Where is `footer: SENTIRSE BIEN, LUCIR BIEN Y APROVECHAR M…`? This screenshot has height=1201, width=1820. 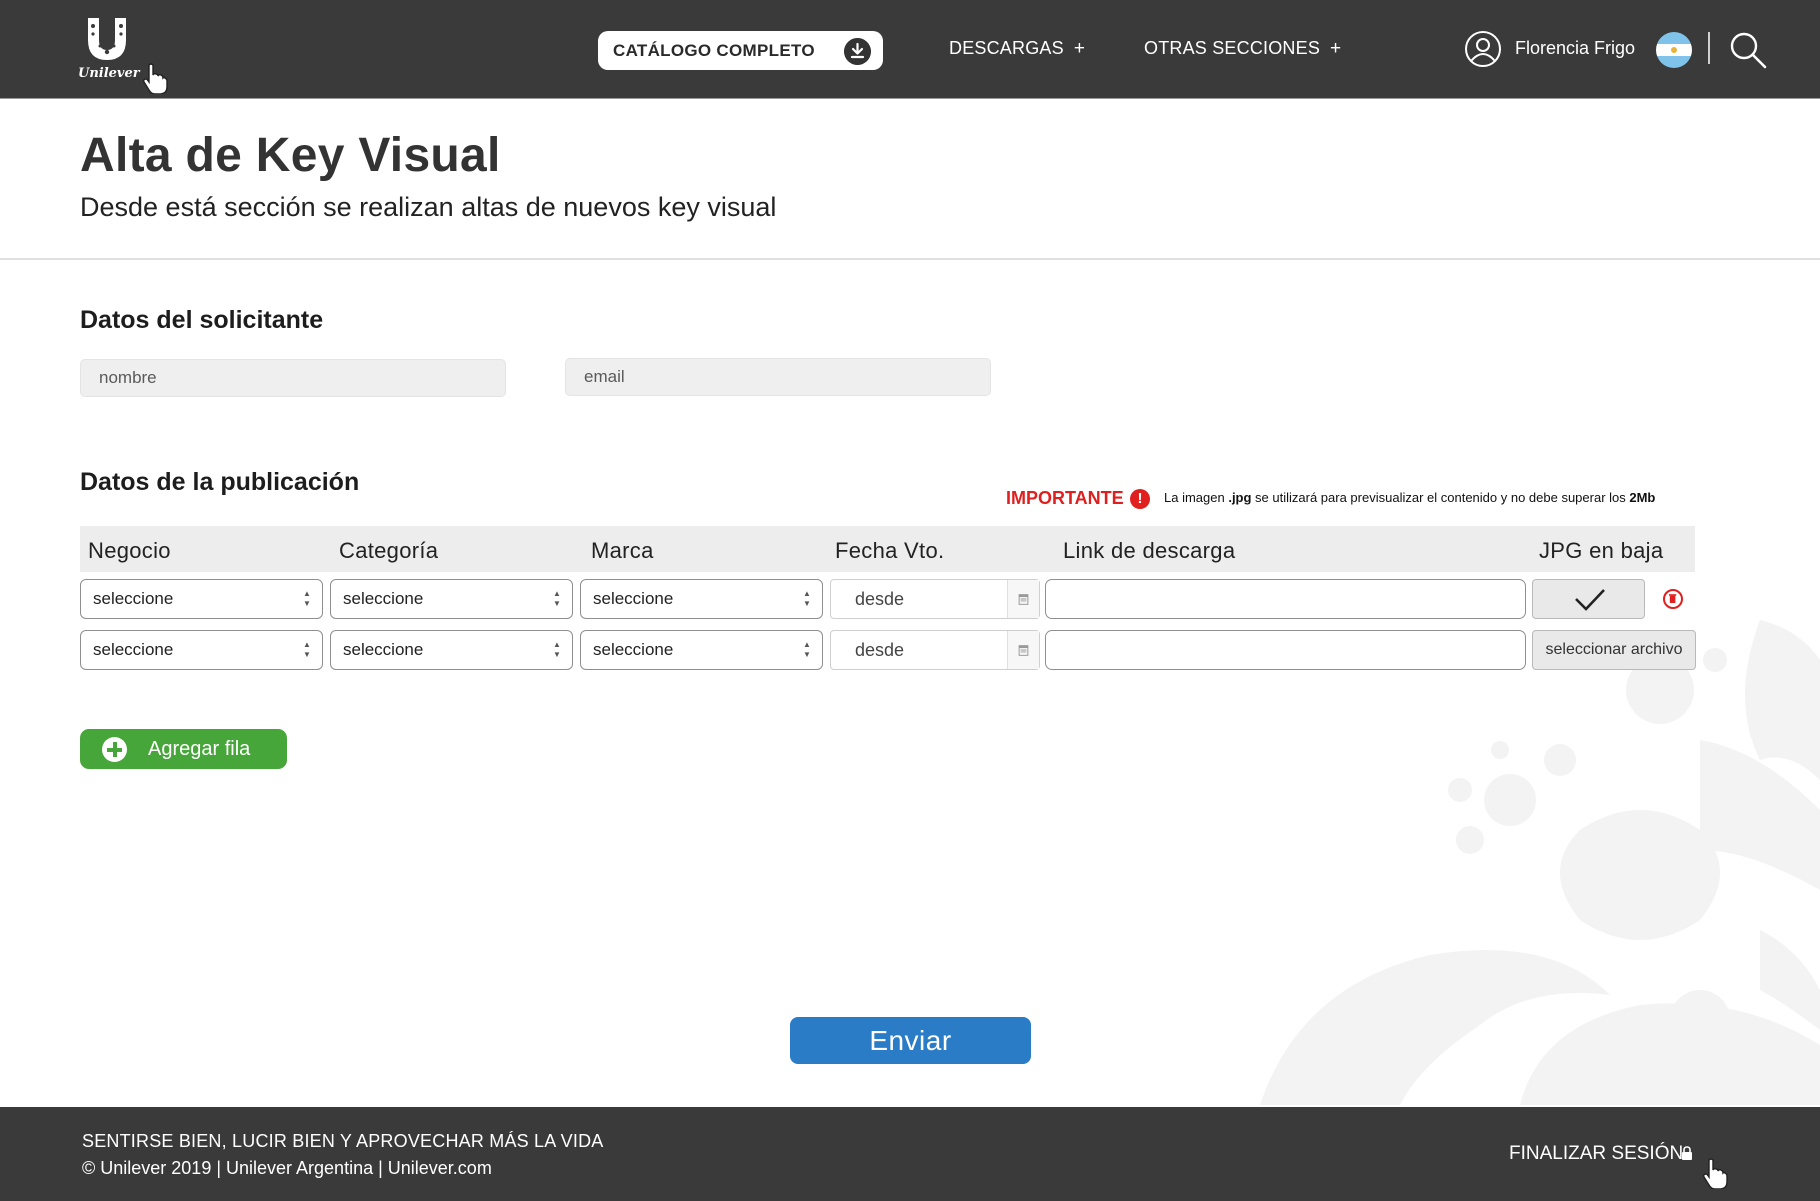
footer: SENTIRSE BIEN, LUCIR BIEN Y APROVECHAR M… is located at coordinates (910, 1154).